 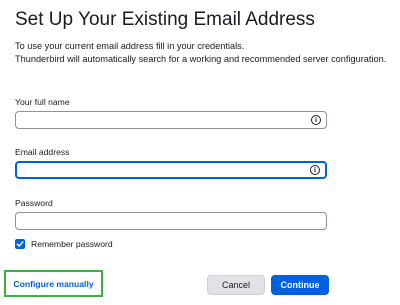 What do you see at coordinates (236, 285) in the screenshot?
I see `cancel-button: Cancel` at bounding box center [236, 285].